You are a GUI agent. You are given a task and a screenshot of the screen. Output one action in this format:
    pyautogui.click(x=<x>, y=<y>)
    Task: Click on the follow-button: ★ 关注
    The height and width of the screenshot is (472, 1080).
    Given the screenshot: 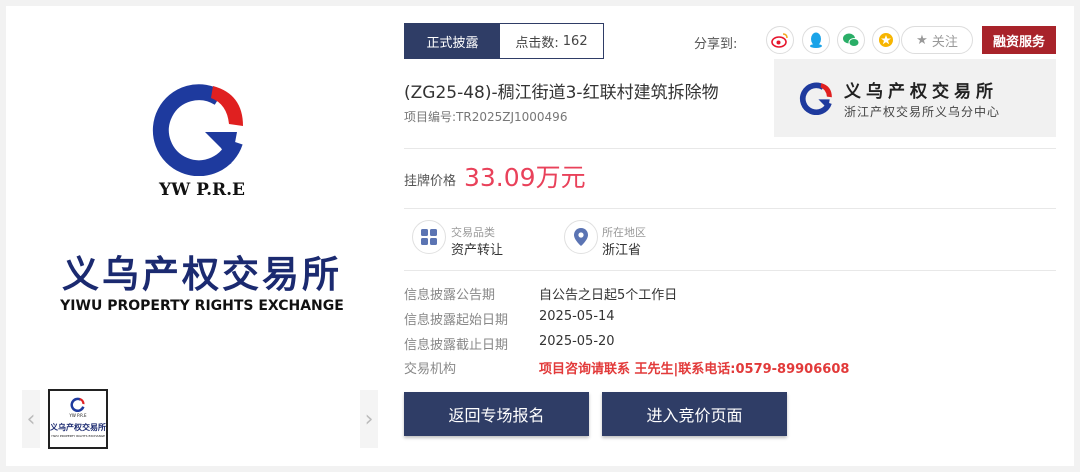 What is the action you would take?
    pyautogui.click(x=937, y=40)
    